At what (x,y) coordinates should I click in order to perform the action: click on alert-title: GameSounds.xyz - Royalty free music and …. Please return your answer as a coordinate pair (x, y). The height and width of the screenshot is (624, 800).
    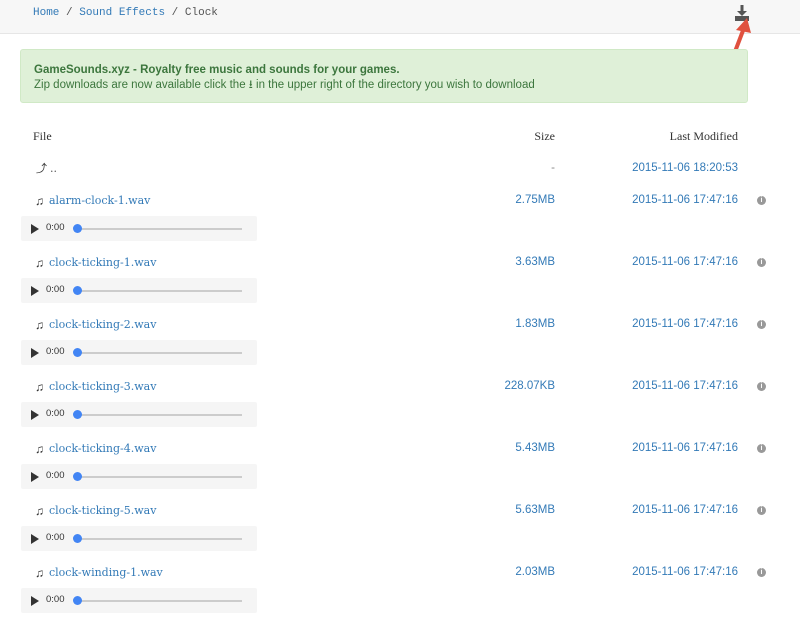
    Looking at the image, I should click on (217, 70).